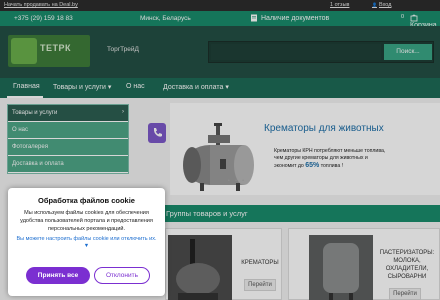 The image size is (440, 300). I want to click on decline-button: Отклонить, so click(122, 275).